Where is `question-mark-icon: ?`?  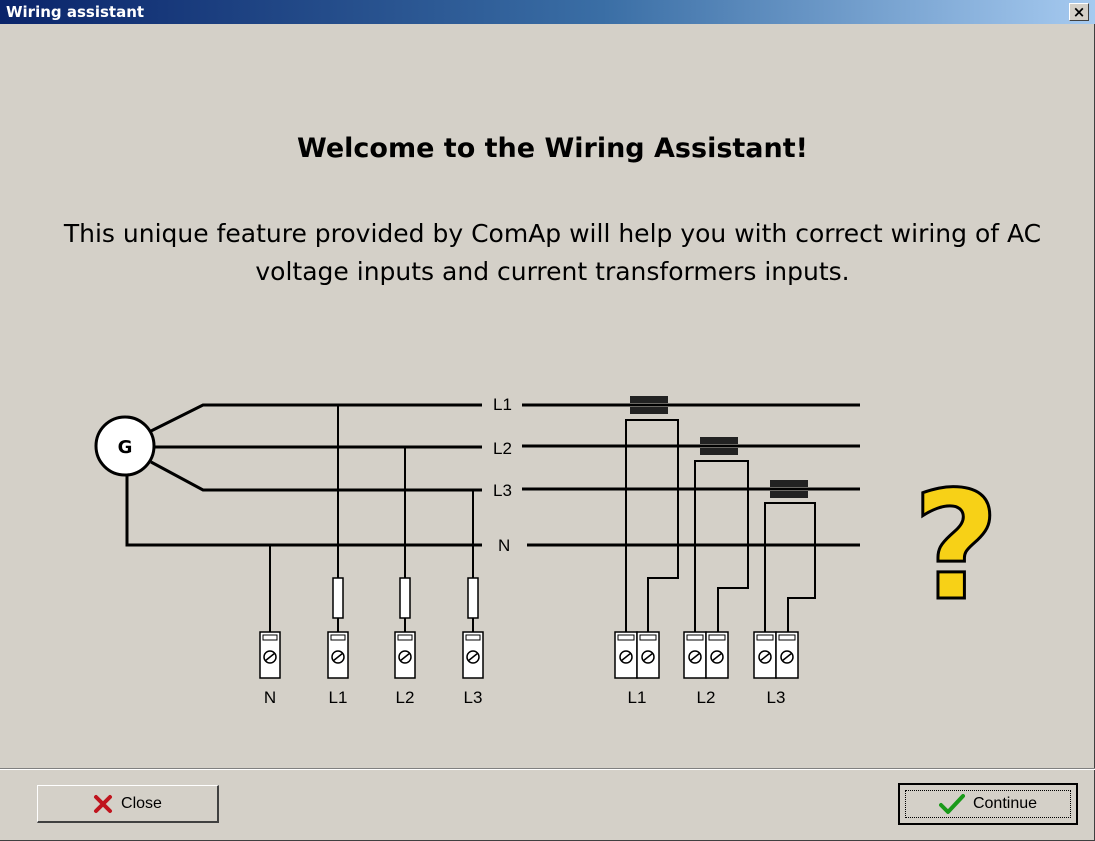
question-mark-icon: ? is located at coordinates (955, 547).